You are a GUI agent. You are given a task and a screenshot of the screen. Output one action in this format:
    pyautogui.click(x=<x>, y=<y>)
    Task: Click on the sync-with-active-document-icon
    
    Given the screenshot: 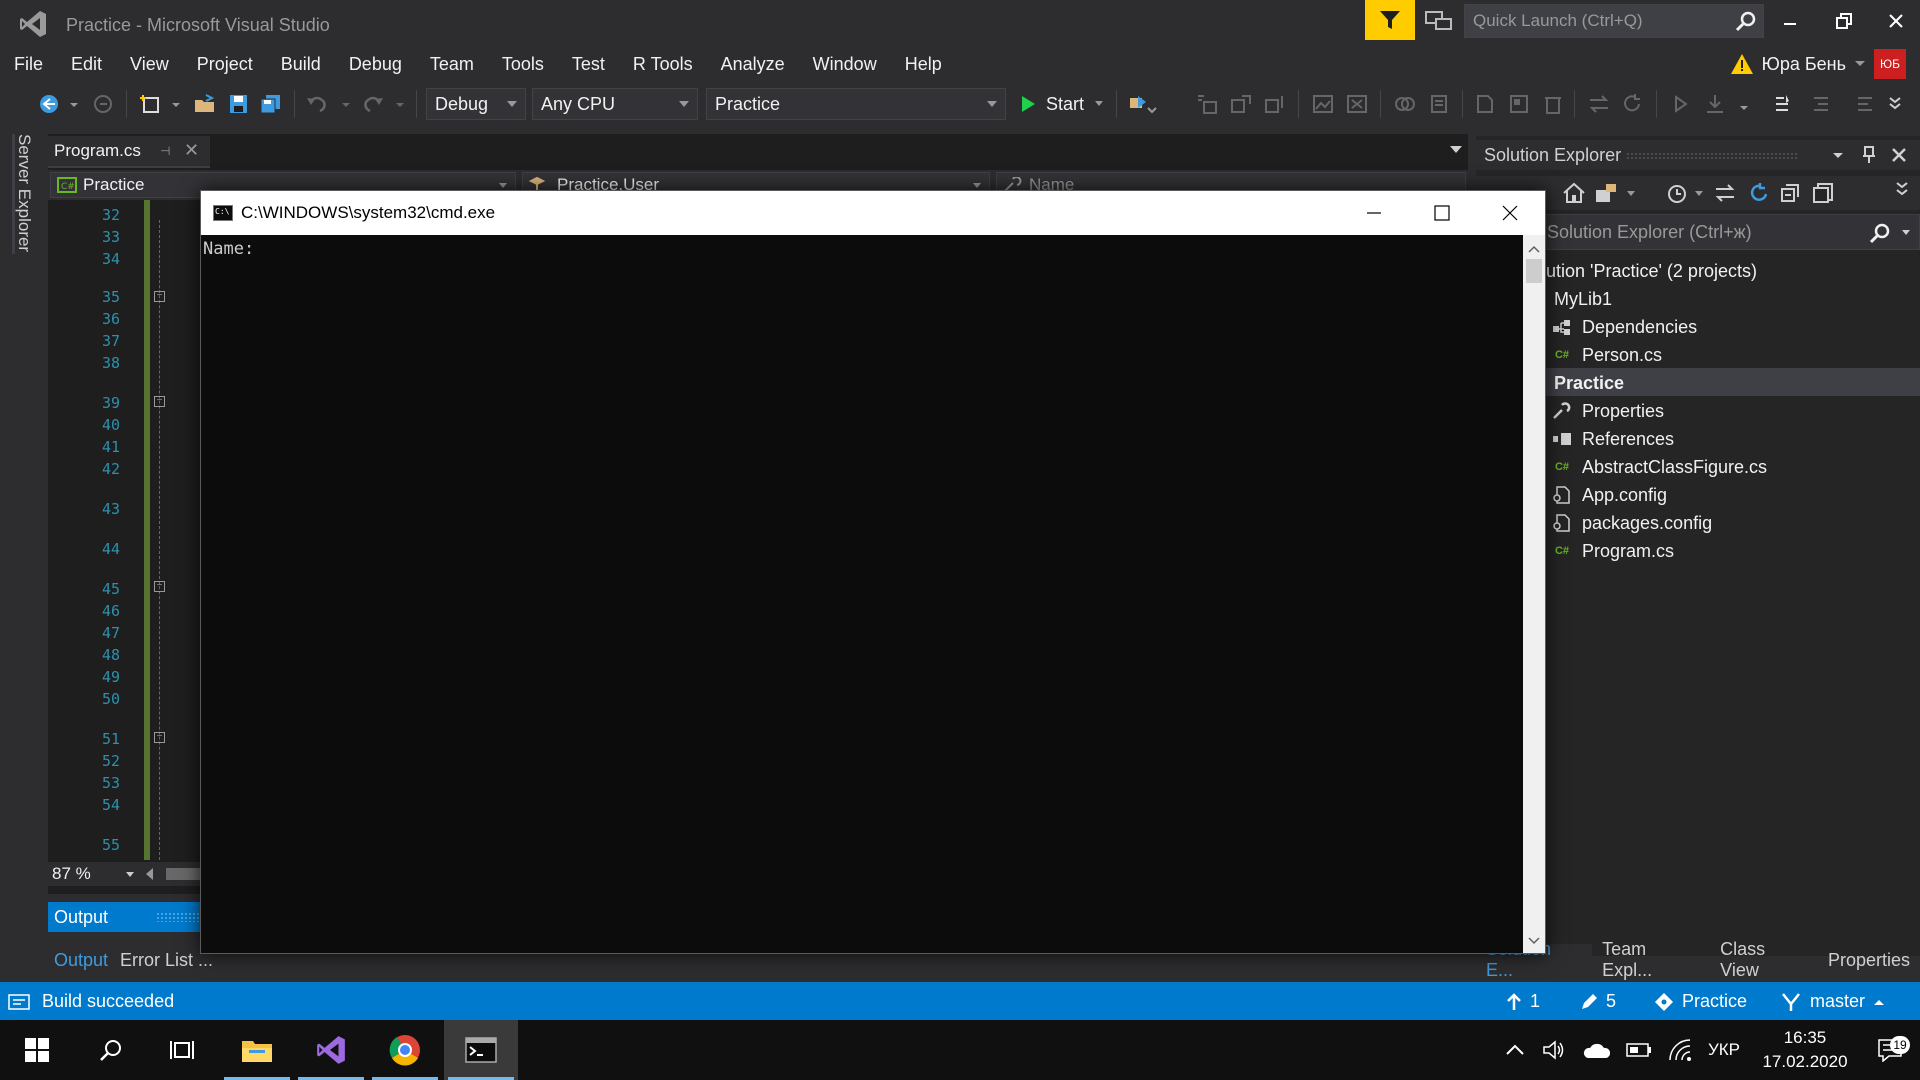 What is the action you would take?
    pyautogui.click(x=1725, y=193)
    